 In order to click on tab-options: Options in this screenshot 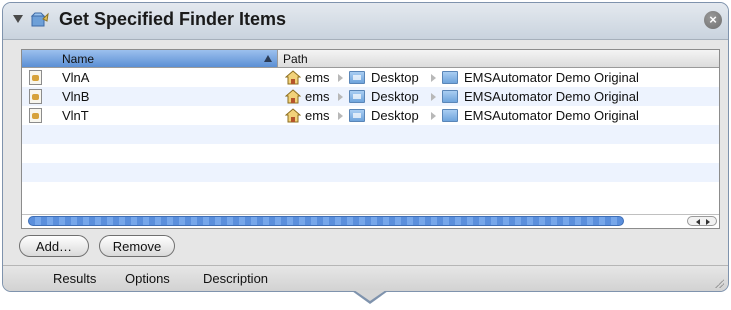, I will do `click(147, 278)`.